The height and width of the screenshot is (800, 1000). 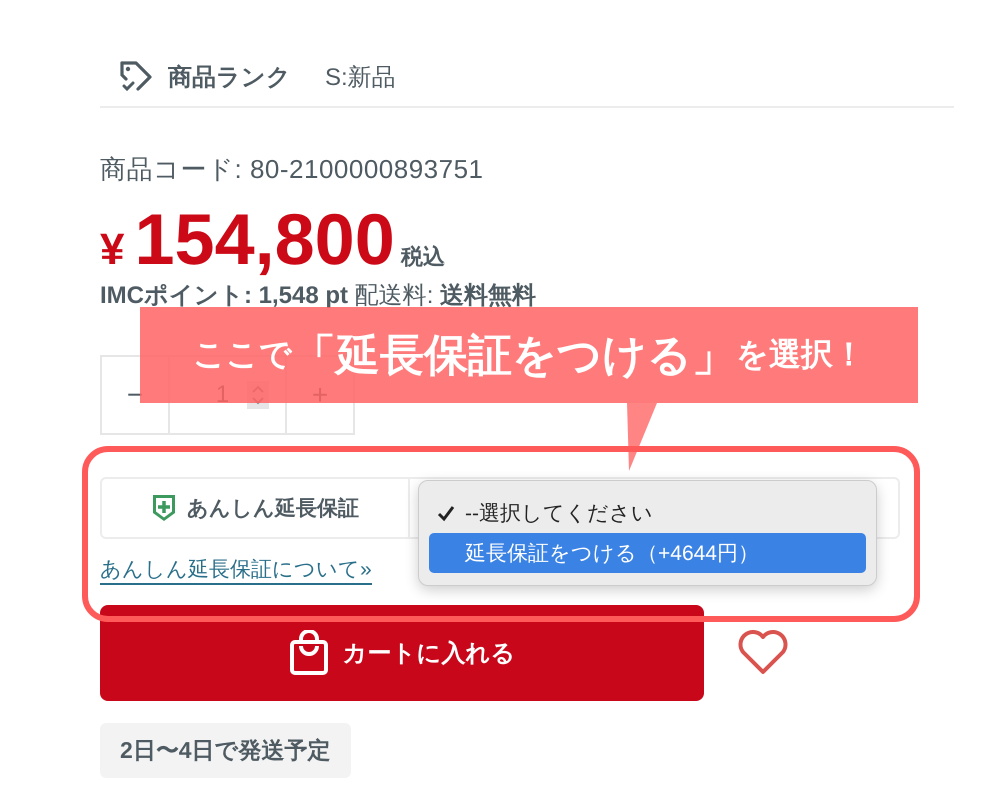 What do you see at coordinates (164, 508) in the screenshot?
I see `shield-plus-icon` at bounding box center [164, 508].